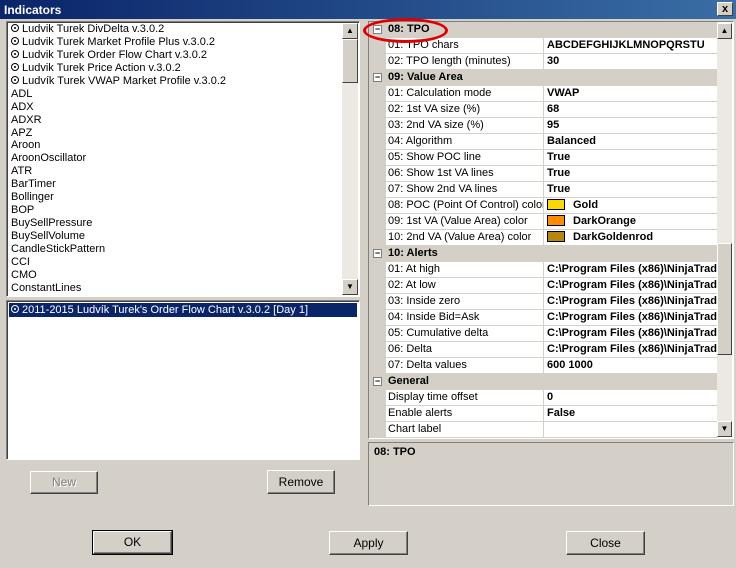  Describe the element at coordinates (543, 78) in the screenshot. I see `property-category: −09: Value Area` at that location.